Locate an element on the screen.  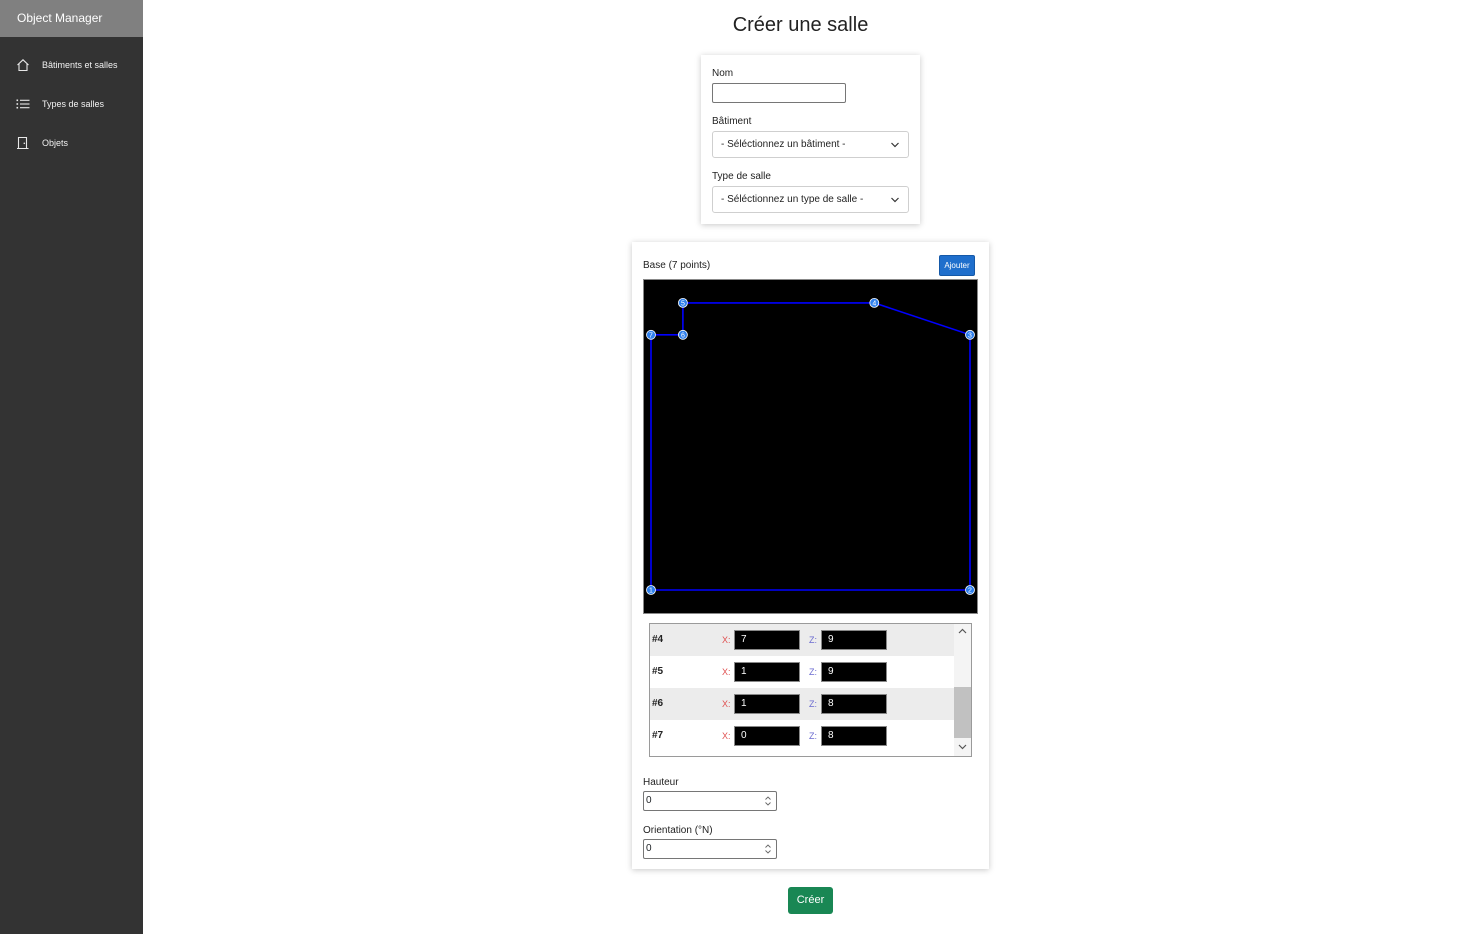
point-row: #5 X: 1 Z: 9 is located at coordinates (802, 672).